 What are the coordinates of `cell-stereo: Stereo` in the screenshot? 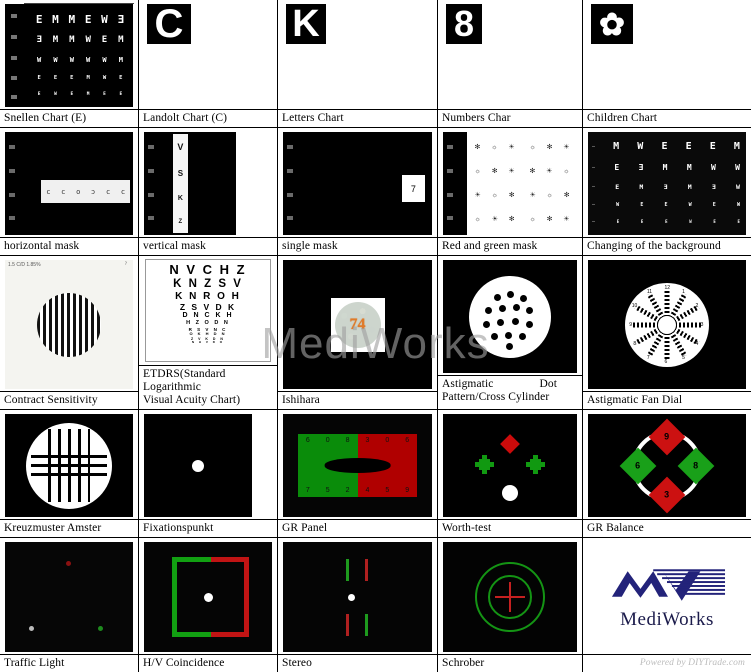 It's located at (358, 605).